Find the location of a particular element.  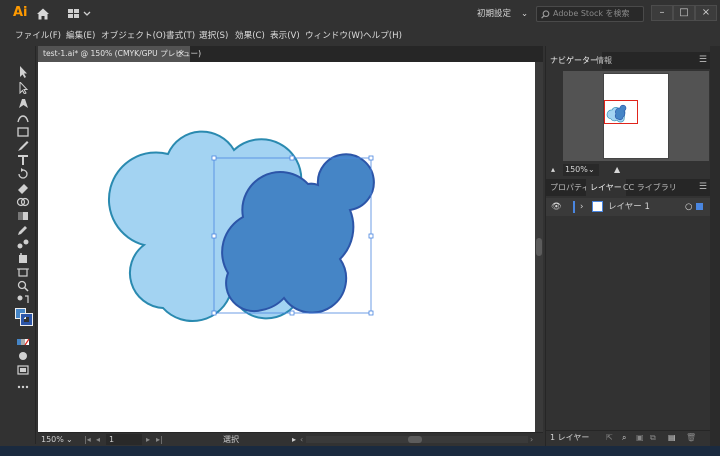

menu-view: 表示(V) is located at coordinates (285, 36).